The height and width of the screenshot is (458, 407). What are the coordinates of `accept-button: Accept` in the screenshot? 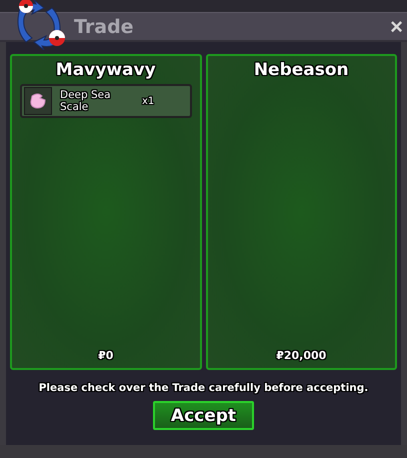 It's located at (203, 415).